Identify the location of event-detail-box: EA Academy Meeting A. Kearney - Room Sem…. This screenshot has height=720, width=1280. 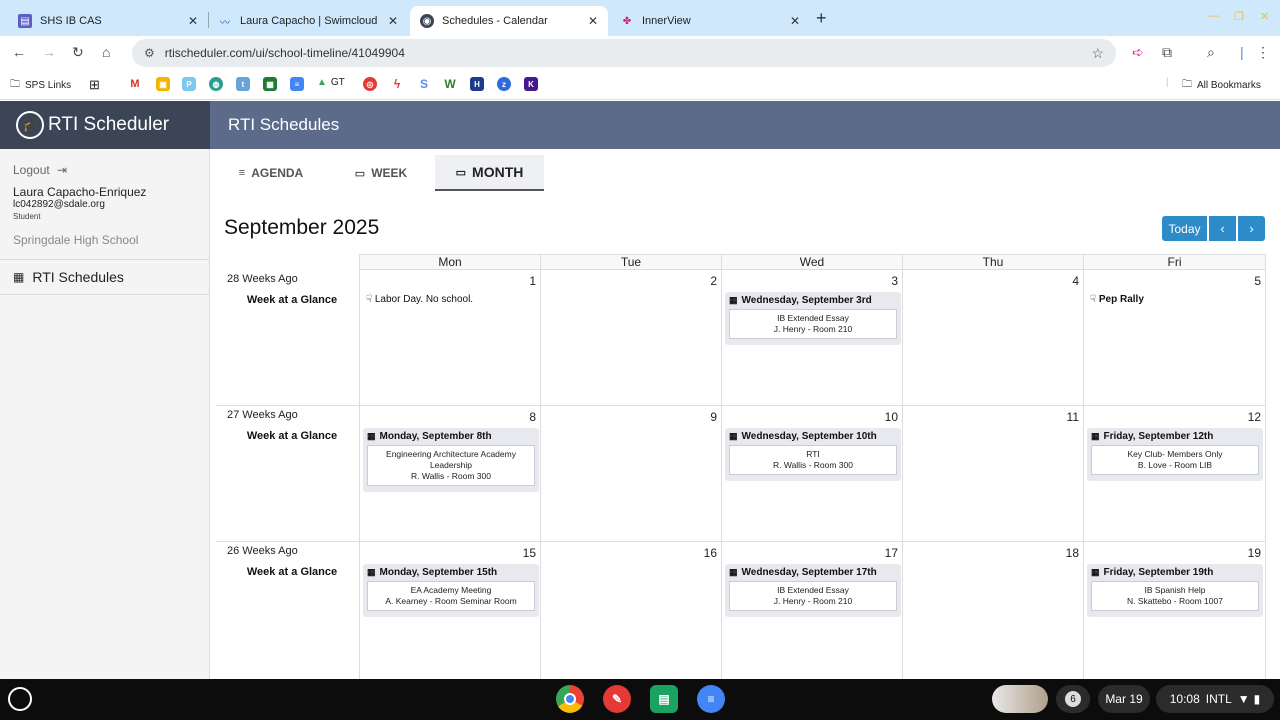
(451, 596).